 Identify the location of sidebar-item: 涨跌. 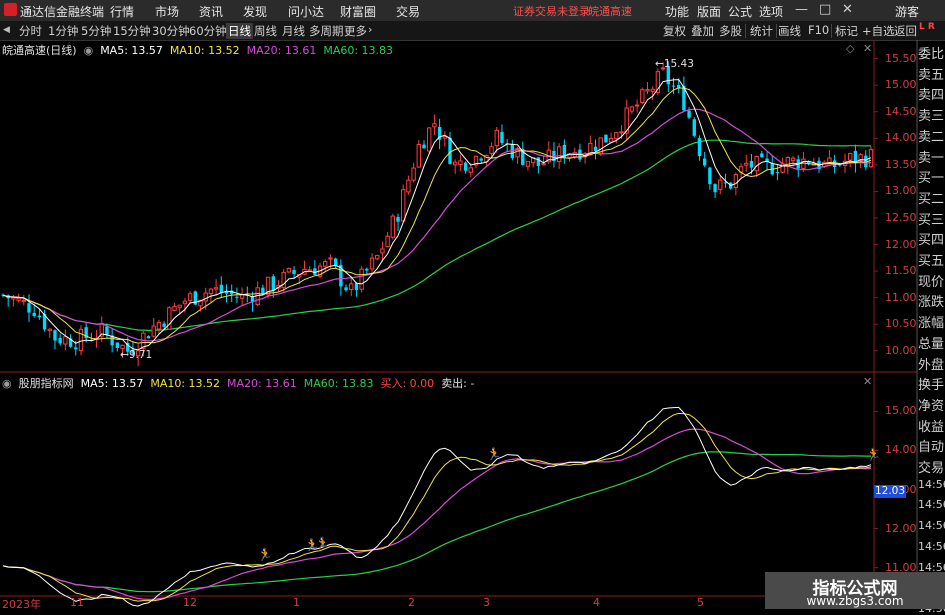
(931, 303).